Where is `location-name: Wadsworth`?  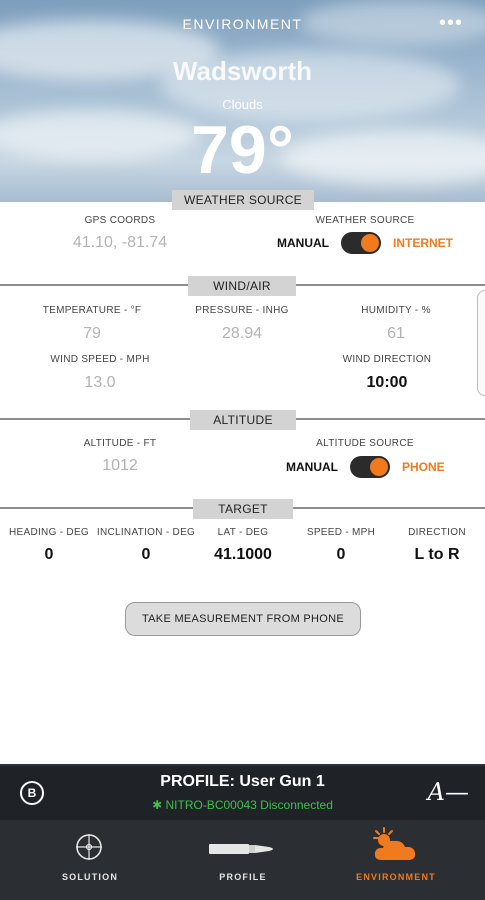
location-name: Wadsworth is located at coordinates (242, 71).